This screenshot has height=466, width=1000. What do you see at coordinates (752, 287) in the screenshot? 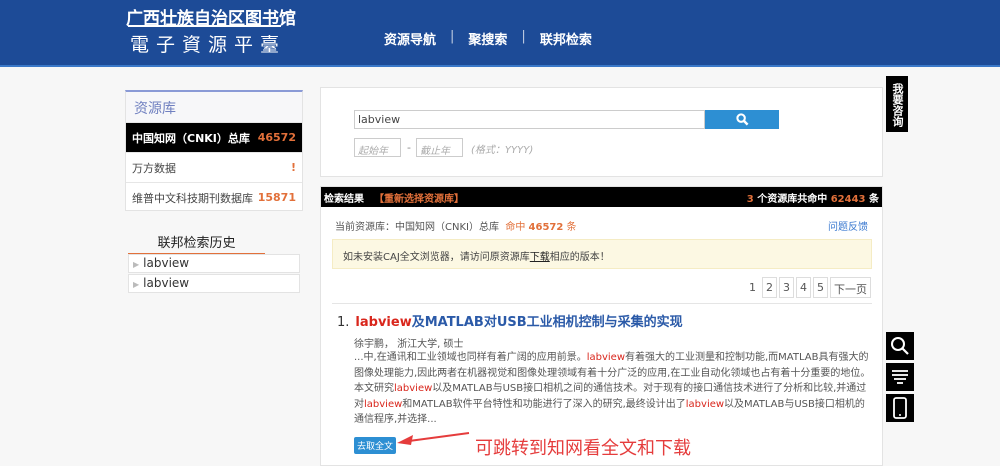
I see `page-1: 1` at bounding box center [752, 287].